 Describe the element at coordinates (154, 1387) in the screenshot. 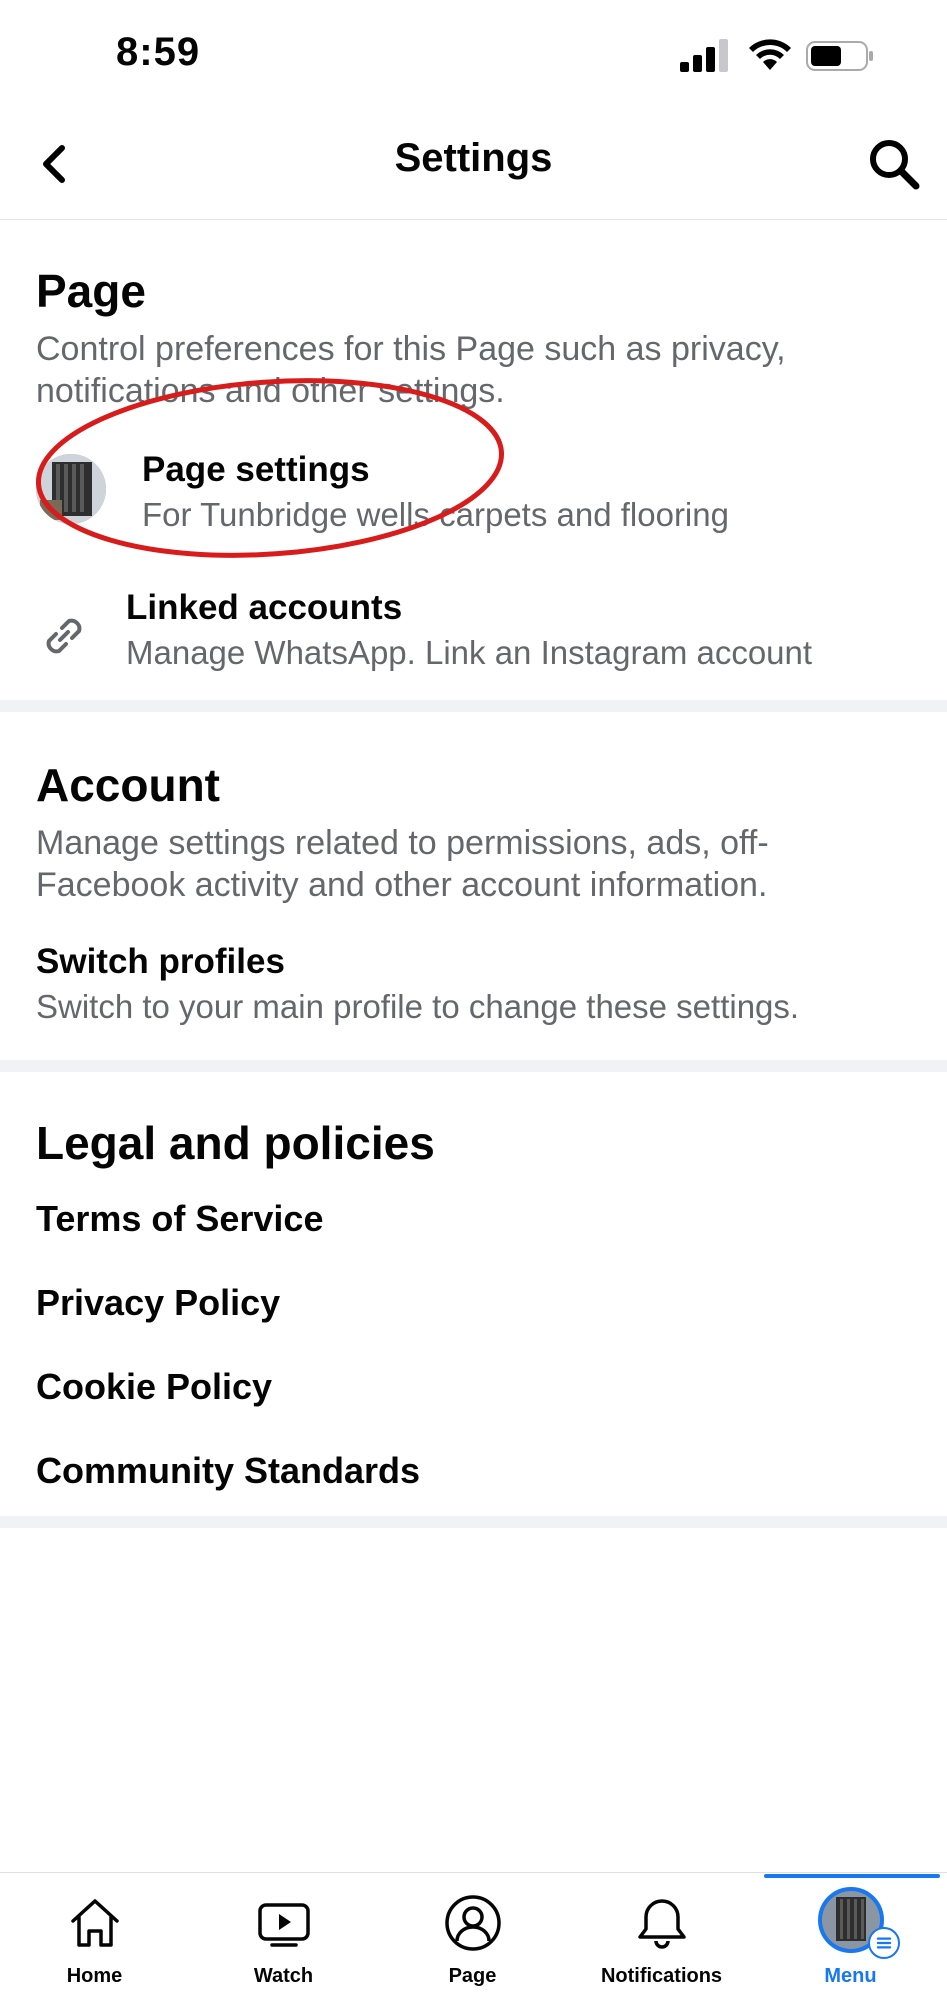

I see `cookie-policy-link: Cookie Policy` at that location.